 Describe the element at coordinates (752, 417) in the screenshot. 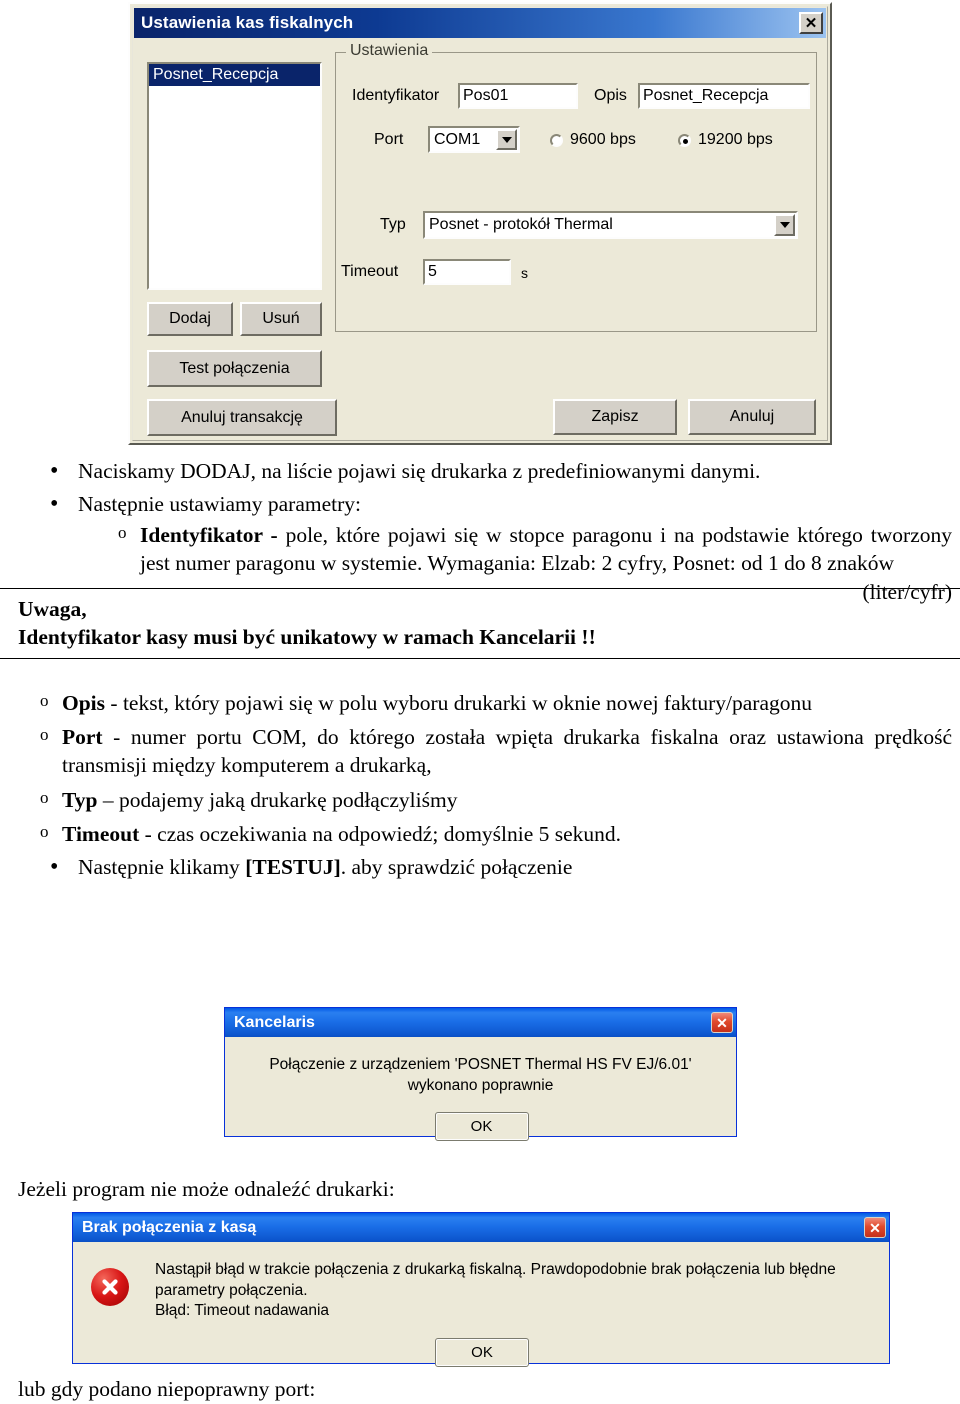

I see `cancel-button: Anuluj` at that location.